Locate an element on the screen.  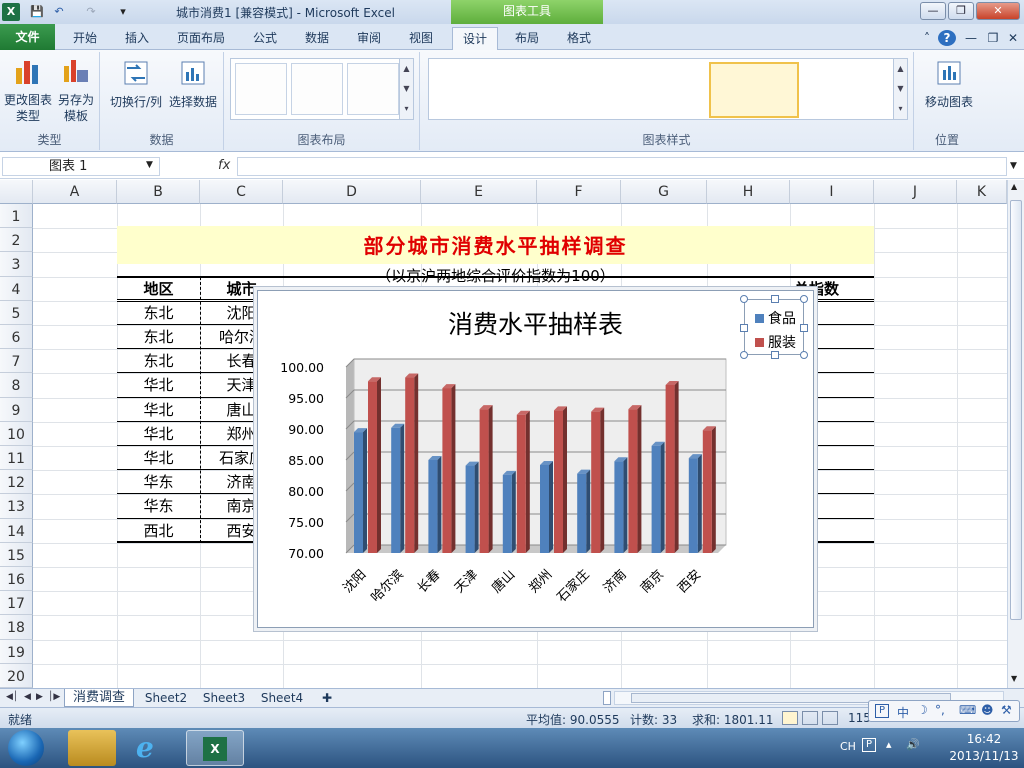
column-header-e: E is located at coordinates (479, 192).